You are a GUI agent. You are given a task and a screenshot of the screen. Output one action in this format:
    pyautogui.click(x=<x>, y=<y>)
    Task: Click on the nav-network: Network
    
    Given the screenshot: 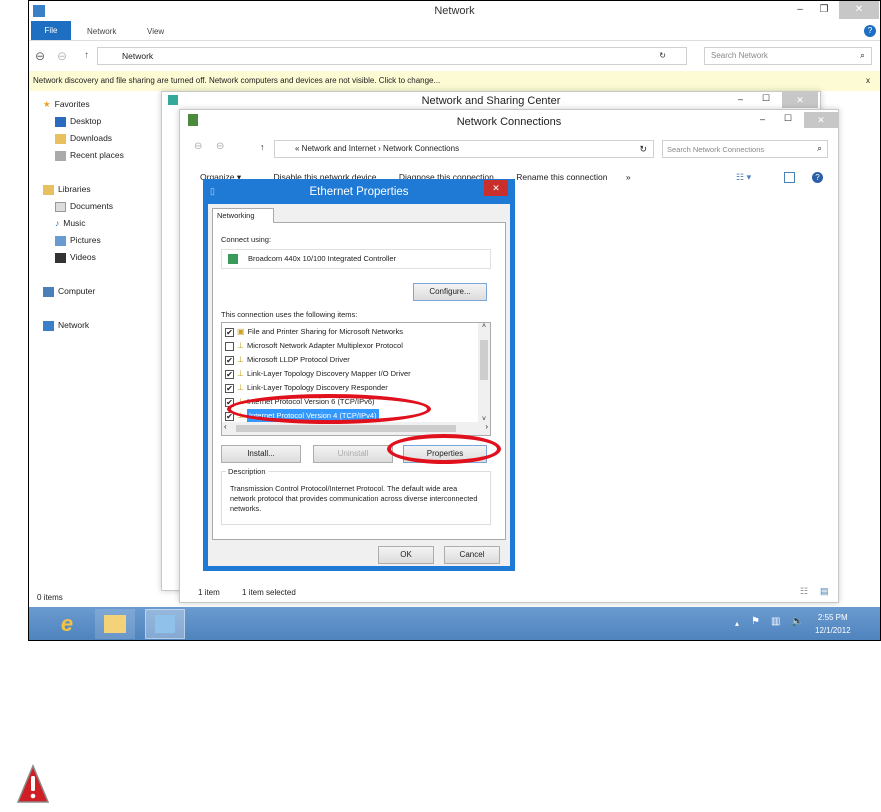 What is the action you would take?
    pyautogui.click(x=95, y=325)
    